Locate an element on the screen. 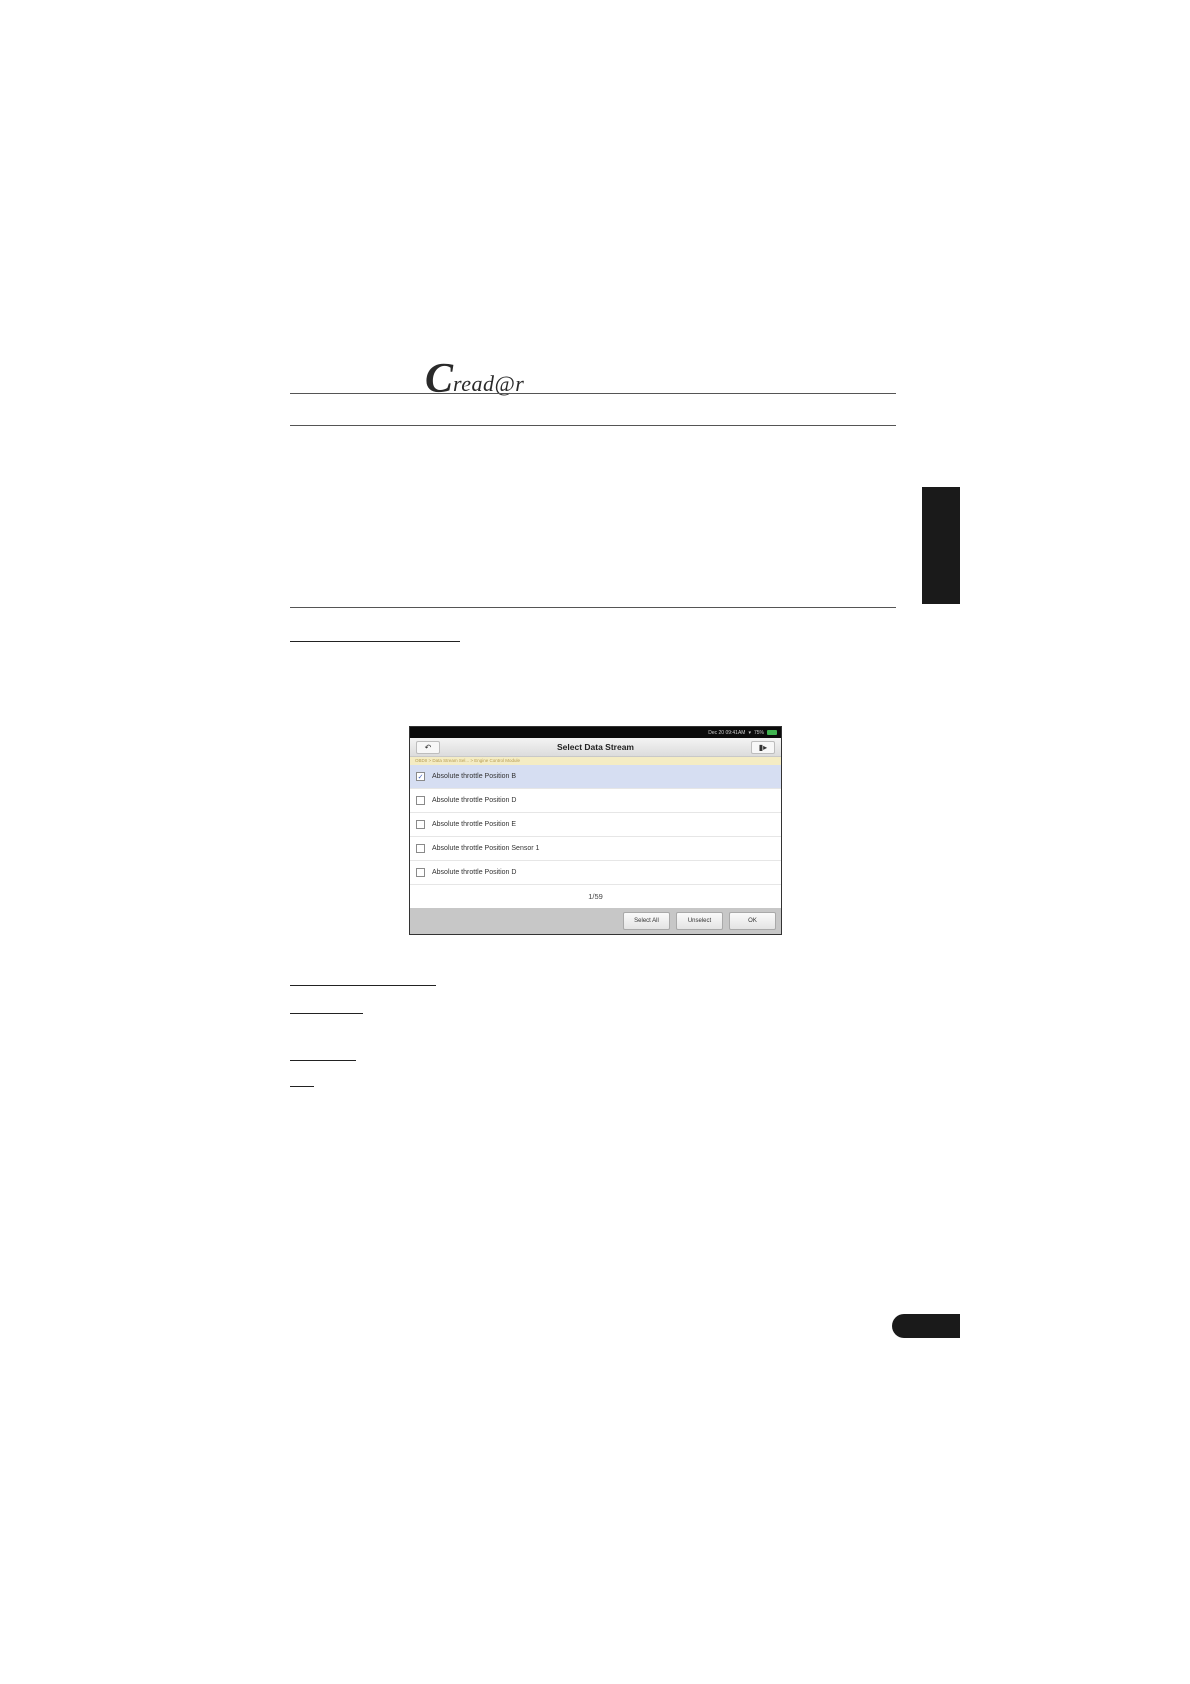  select-all-button: Select All is located at coordinates (646, 921).